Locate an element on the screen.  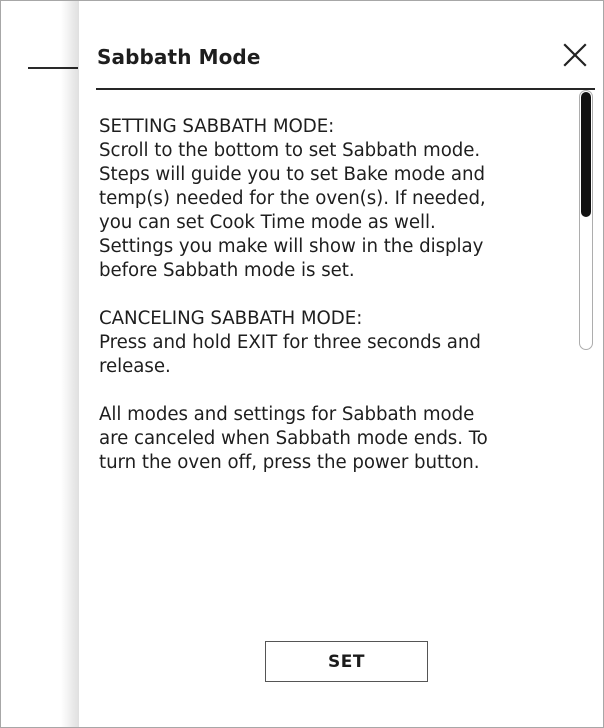
content-scrollbar is located at coordinates (586, 220).